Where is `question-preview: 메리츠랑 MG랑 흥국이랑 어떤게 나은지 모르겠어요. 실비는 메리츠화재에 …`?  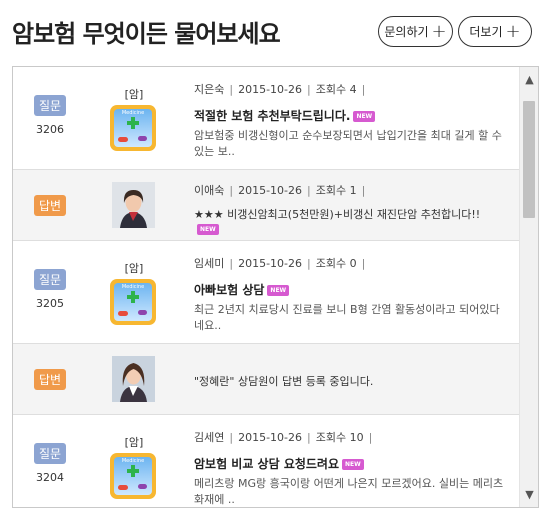
question-preview: 메리츠랑 MG랑 흥국이랑 어떤게 나은지 모르겠어요. 실비는 메리츠화재에 … is located at coordinates (349, 491).